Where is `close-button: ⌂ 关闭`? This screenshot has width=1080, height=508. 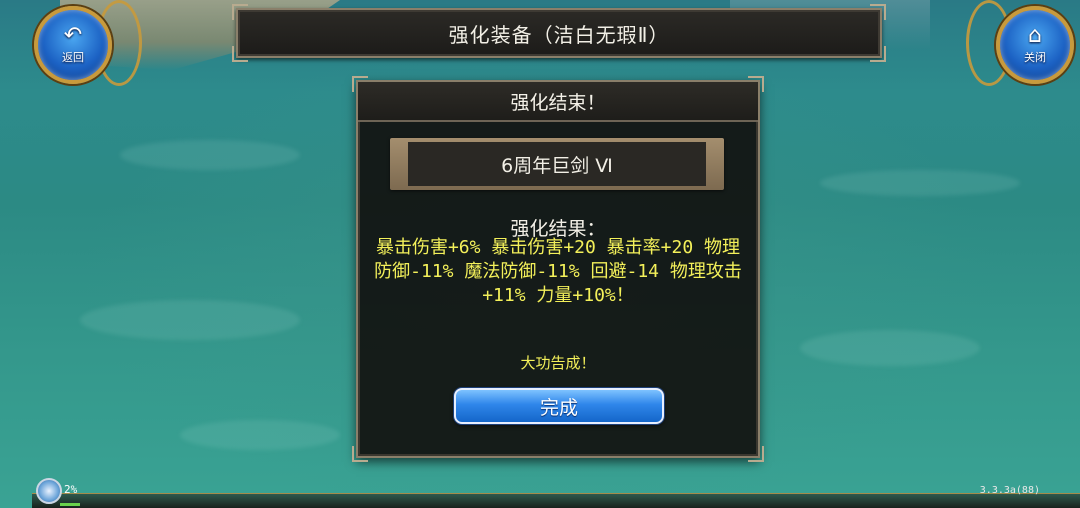 close-button: ⌂ 关闭 is located at coordinates (1035, 45).